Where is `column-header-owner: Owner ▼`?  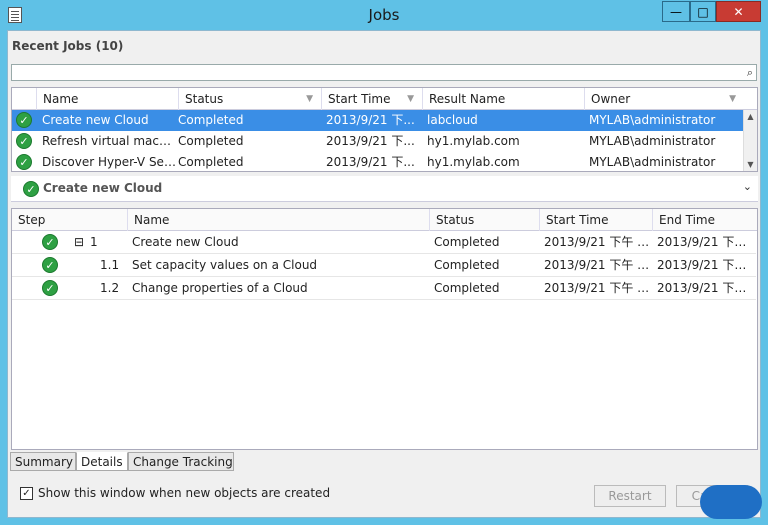 column-header-owner: Owner ▼ is located at coordinates (664, 99).